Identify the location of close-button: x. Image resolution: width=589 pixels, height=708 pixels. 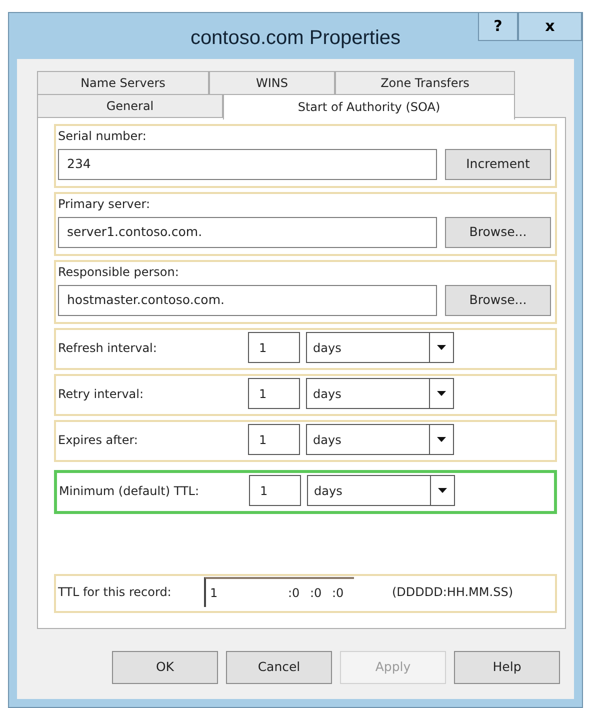
(550, 27).